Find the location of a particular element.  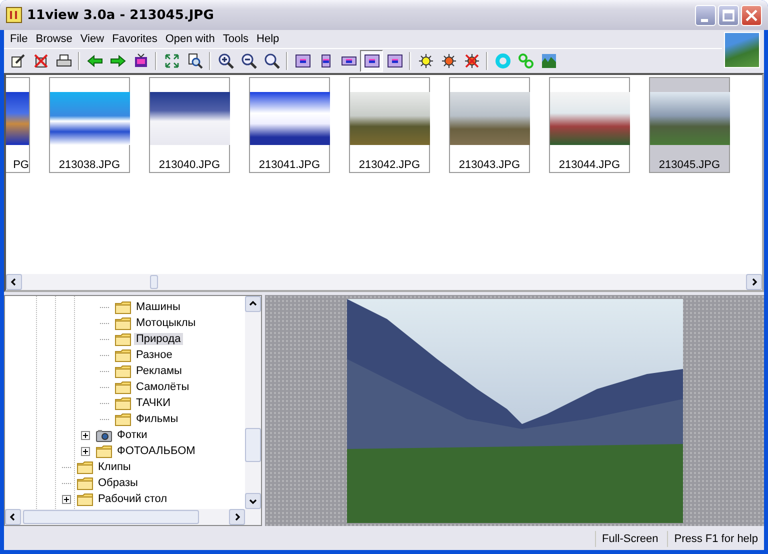

photo-placeholder is located at coordinates (742, 50).